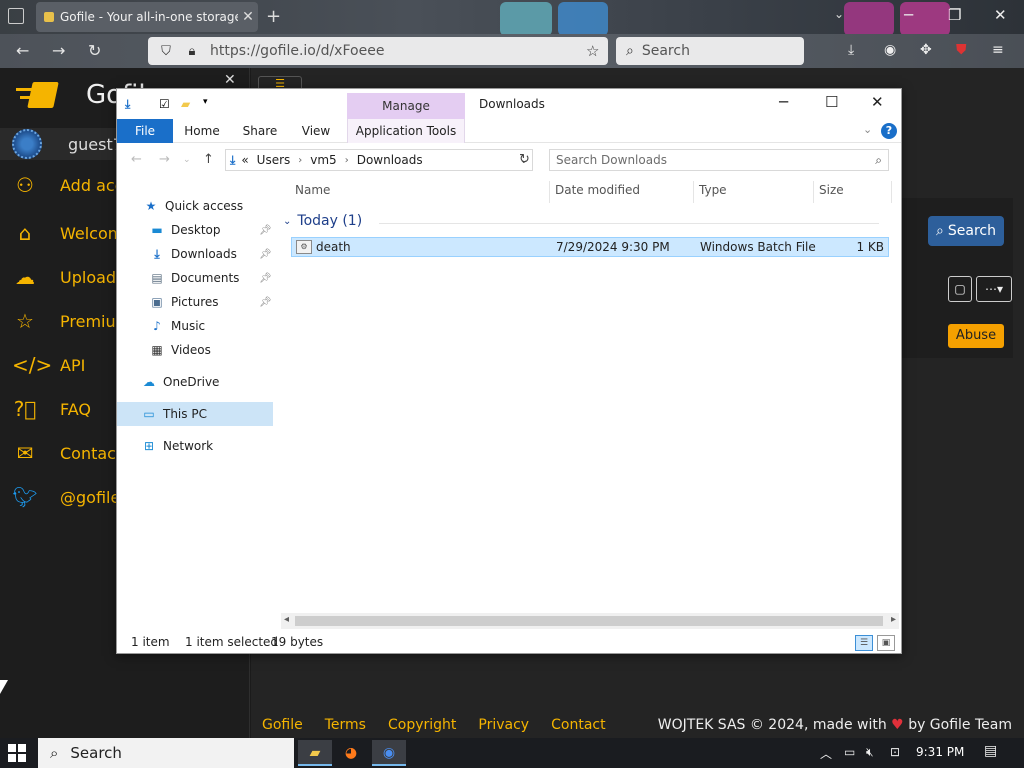 This screenshot has width=1024, height=768. I want to click on breadcrumb-vm5: vm5, so click(323, 160).